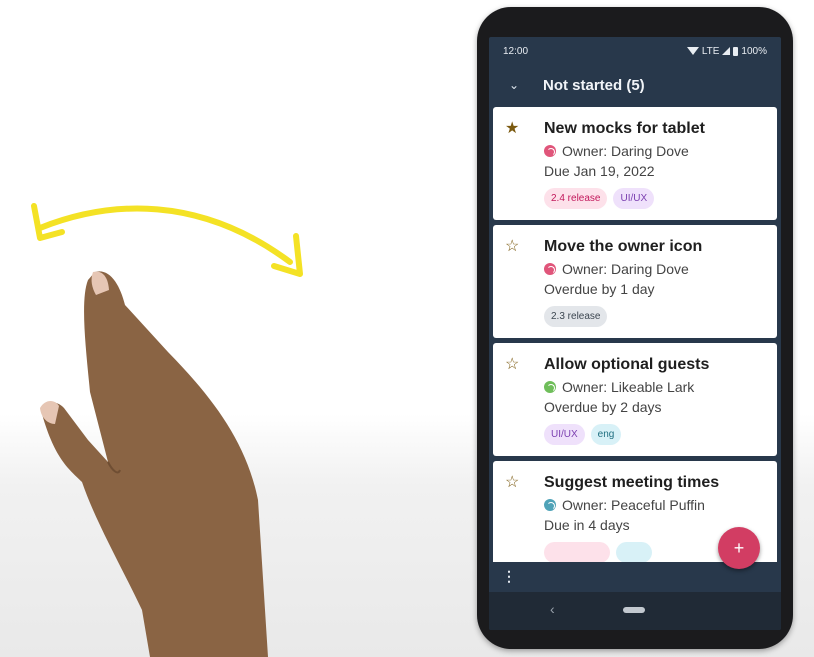  I want to click on status-indicators: LTE 100%, so click(726, 51).